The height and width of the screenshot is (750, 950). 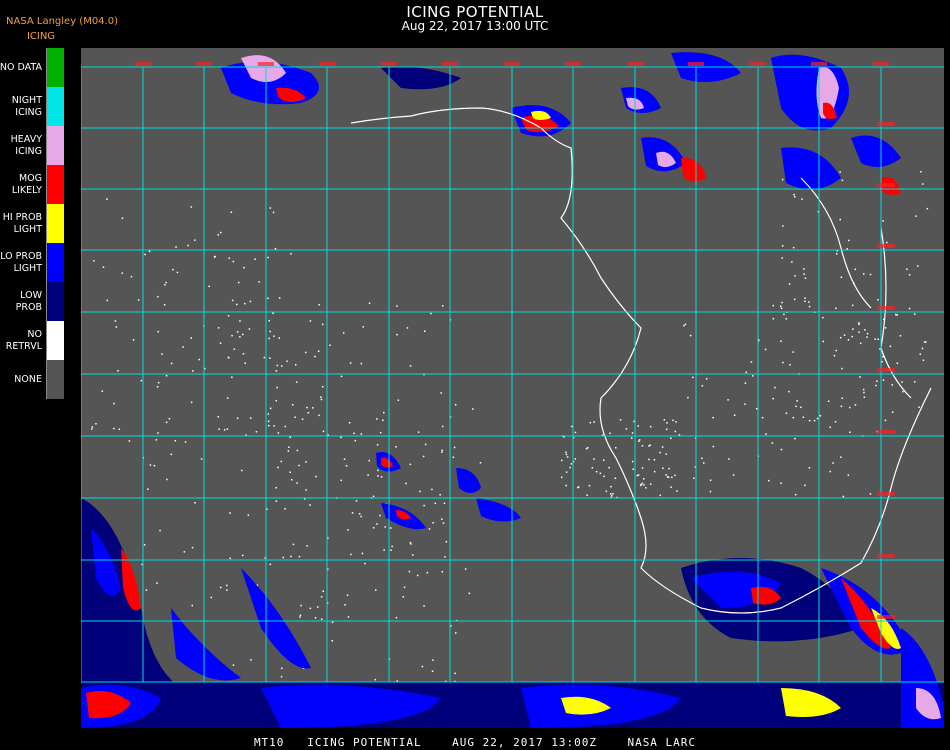 I want to click on legend-item: HI PROB LIGHT, so click(x=33, y=223).